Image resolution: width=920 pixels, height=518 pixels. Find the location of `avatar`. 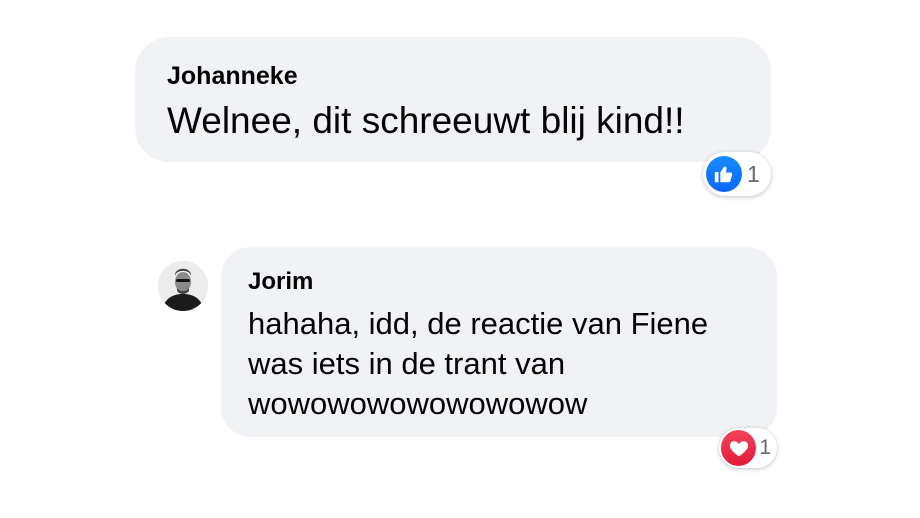

avatar is located at coordinates (183, 286).